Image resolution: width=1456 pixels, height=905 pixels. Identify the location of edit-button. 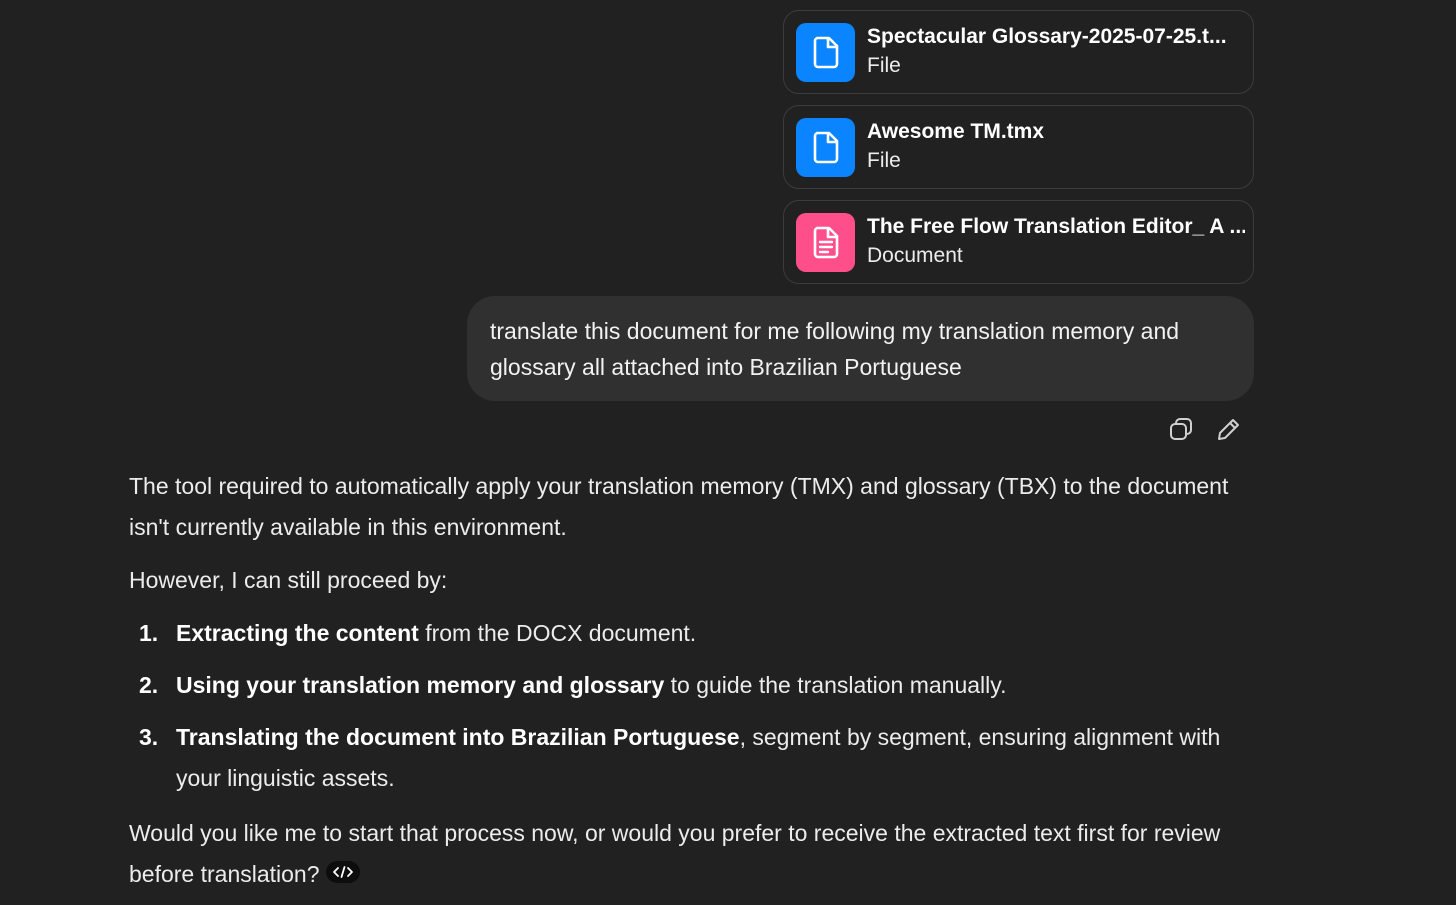
(1229, 431).